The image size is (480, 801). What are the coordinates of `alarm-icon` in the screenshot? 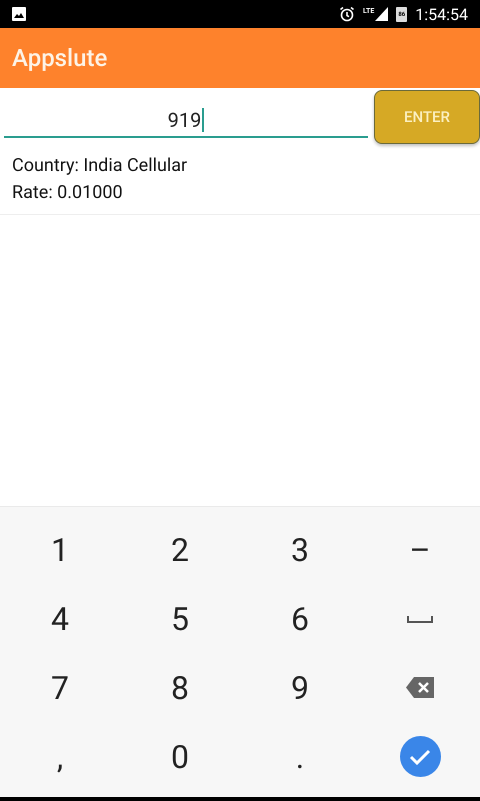 It's located at (346, 14).